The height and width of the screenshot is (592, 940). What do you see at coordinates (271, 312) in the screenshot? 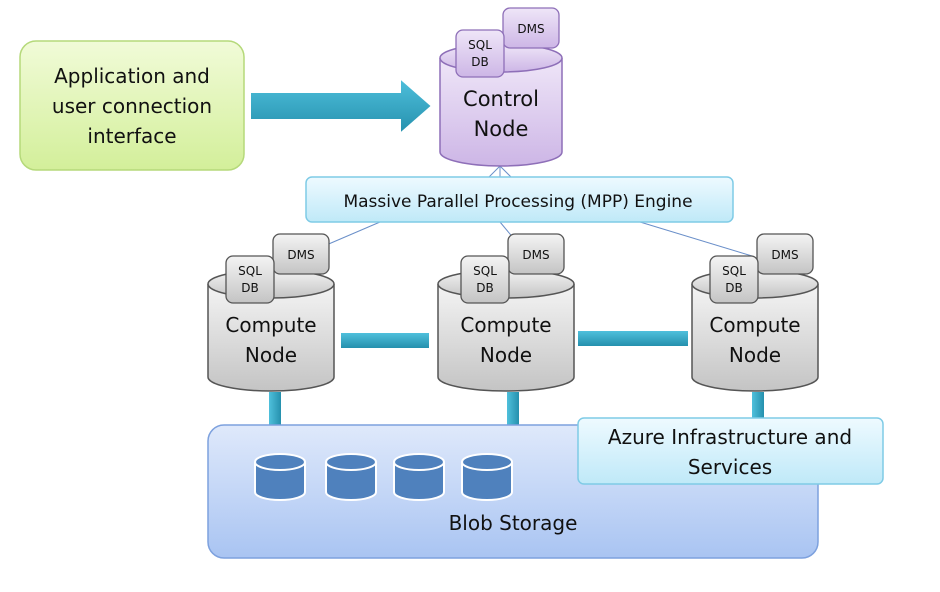
I see `compute-node-left: DMS SQL DB Compute Node` at bounding box center [271, 312].